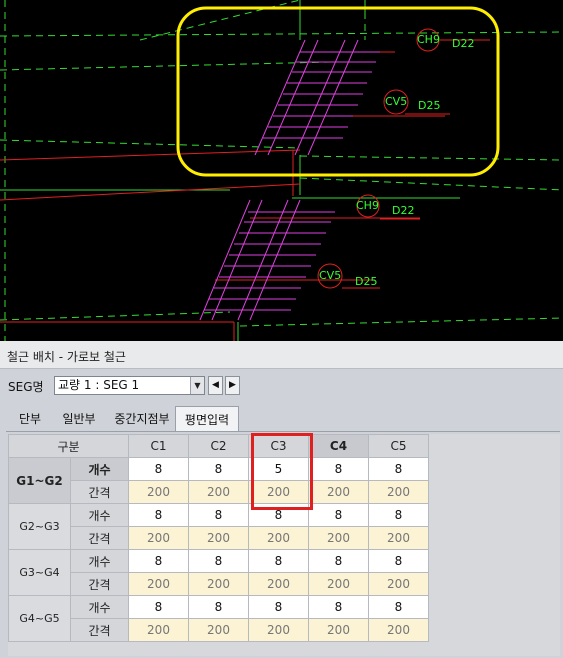 This screenshot has height=658, width=563. What do you see at coordinates (99, 385) in the screenshot?
I see `seg-dropdown-value: 교량 1 : SEG 1` at bounding box center [99, 385].